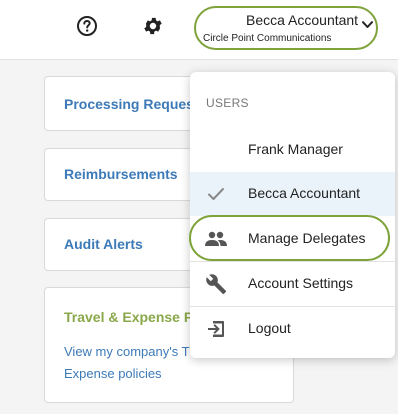  I want to click on user-name: Becca Accountant, so click(302, 20).